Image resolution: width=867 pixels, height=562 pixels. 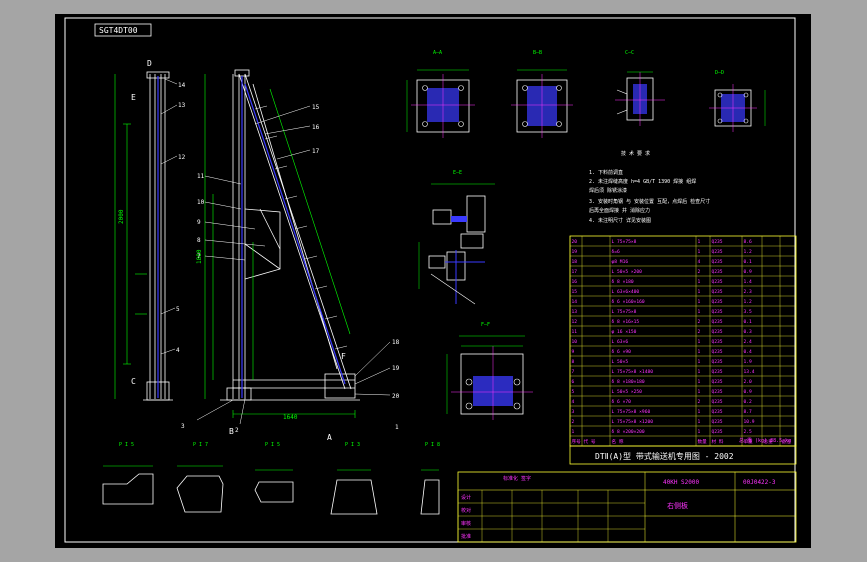 What do you see at coordinates (133, 97) in the screenshot?
I see `letter-e: E` at bounding box center [133, 97].